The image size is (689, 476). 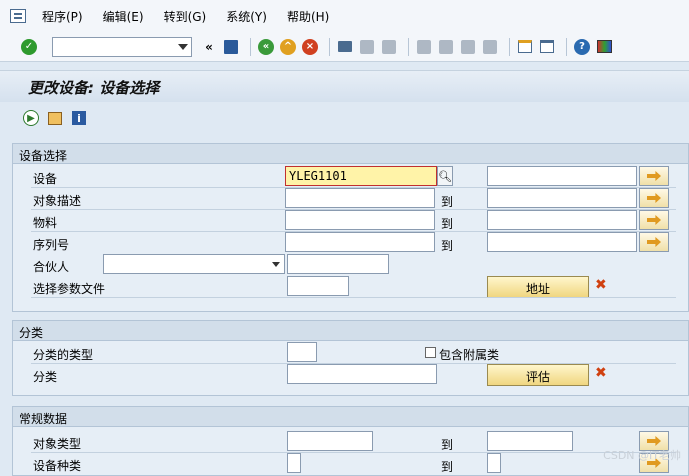 What do you see at coordinates (604, 47) in the screenshot?
I see `layout-icon` at bounding box center [604, 47].